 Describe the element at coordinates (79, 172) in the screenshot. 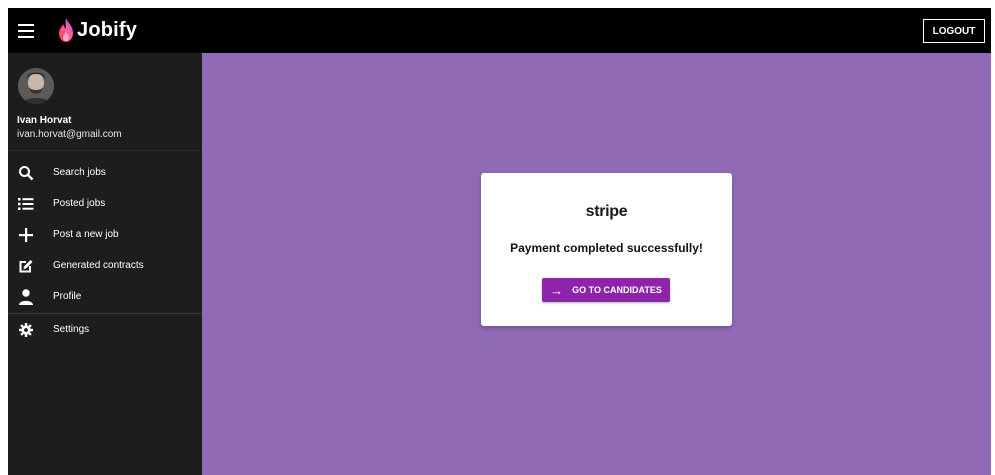

I see `sidebar-item-label: Search jobs` at that location.